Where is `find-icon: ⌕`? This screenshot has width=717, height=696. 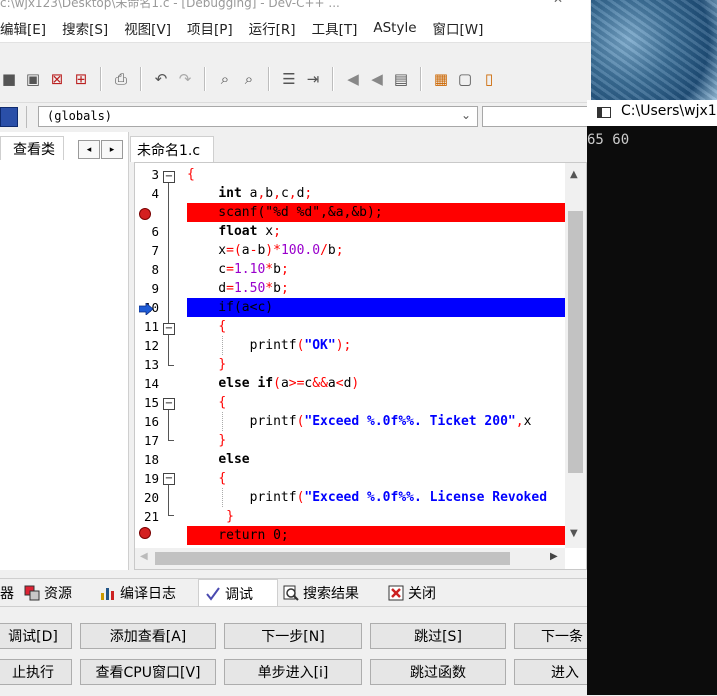 find-icon: ⌕ is located at coordinates (225, 79).